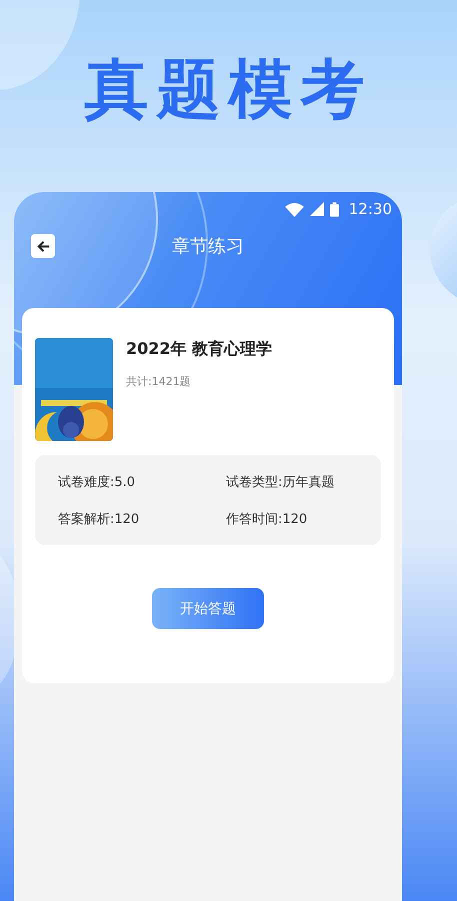 This screenshot has height=901, width=457. I want to click on back-arrow-icon, so click(43, 246).